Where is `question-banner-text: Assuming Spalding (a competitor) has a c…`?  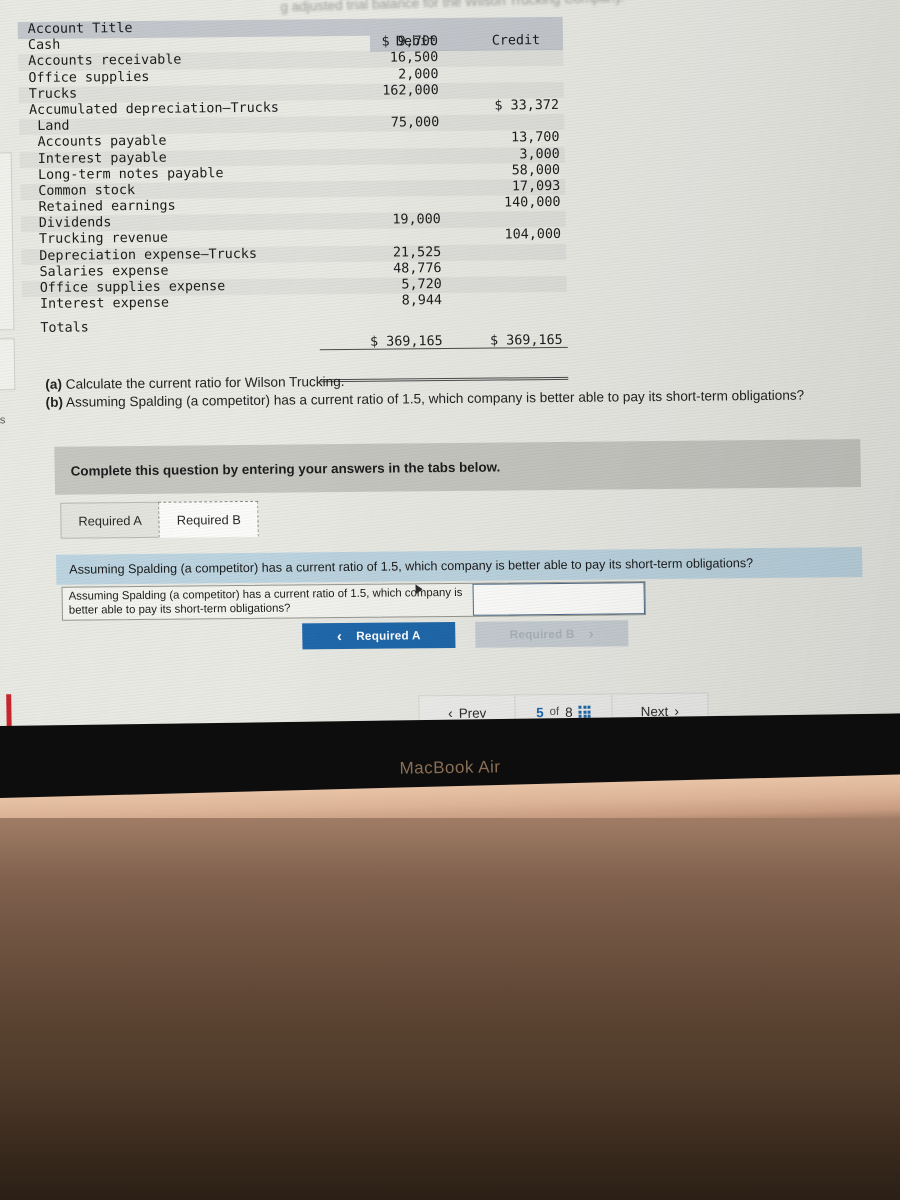 question-banner-text: Assuming Spalding (a competitor) has a c… is located at coordinates (411, 566).